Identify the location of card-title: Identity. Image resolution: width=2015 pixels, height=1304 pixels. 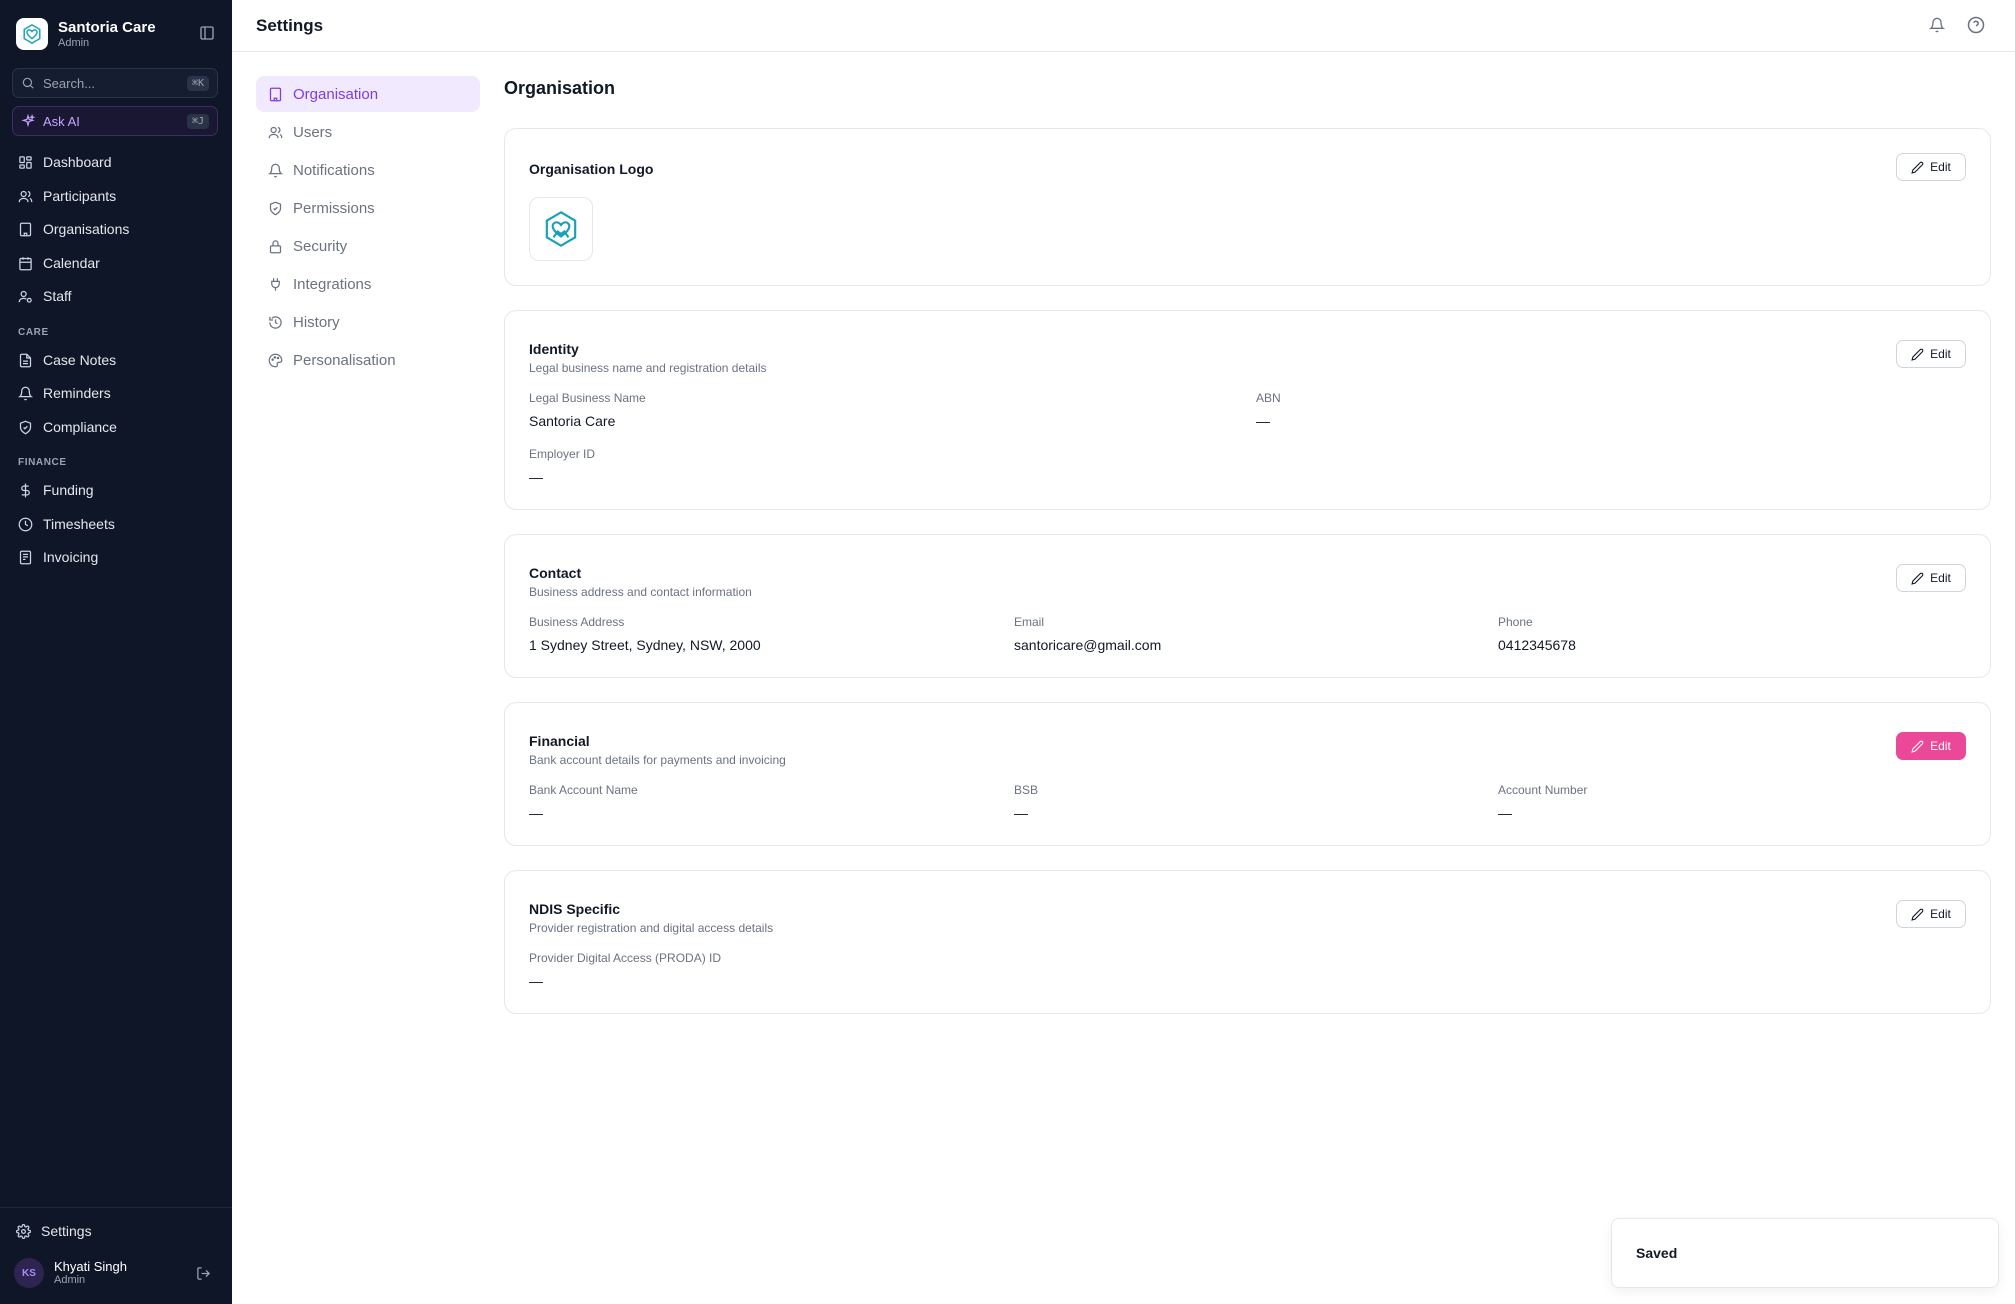
(554, 349).